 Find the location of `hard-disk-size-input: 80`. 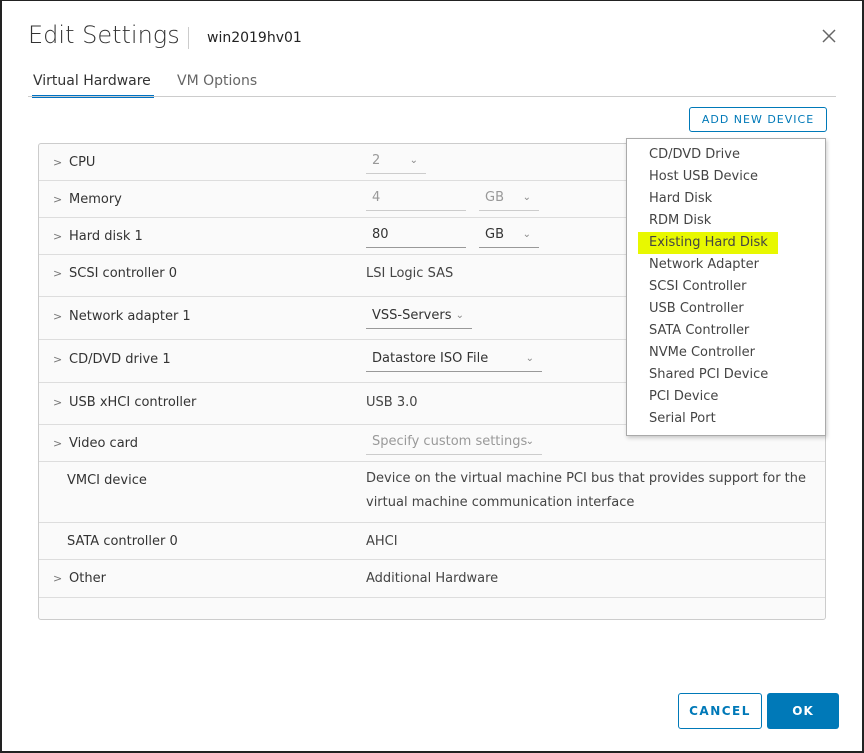

hard-disk-size-input: 80 is located at coordinates (416, 236).